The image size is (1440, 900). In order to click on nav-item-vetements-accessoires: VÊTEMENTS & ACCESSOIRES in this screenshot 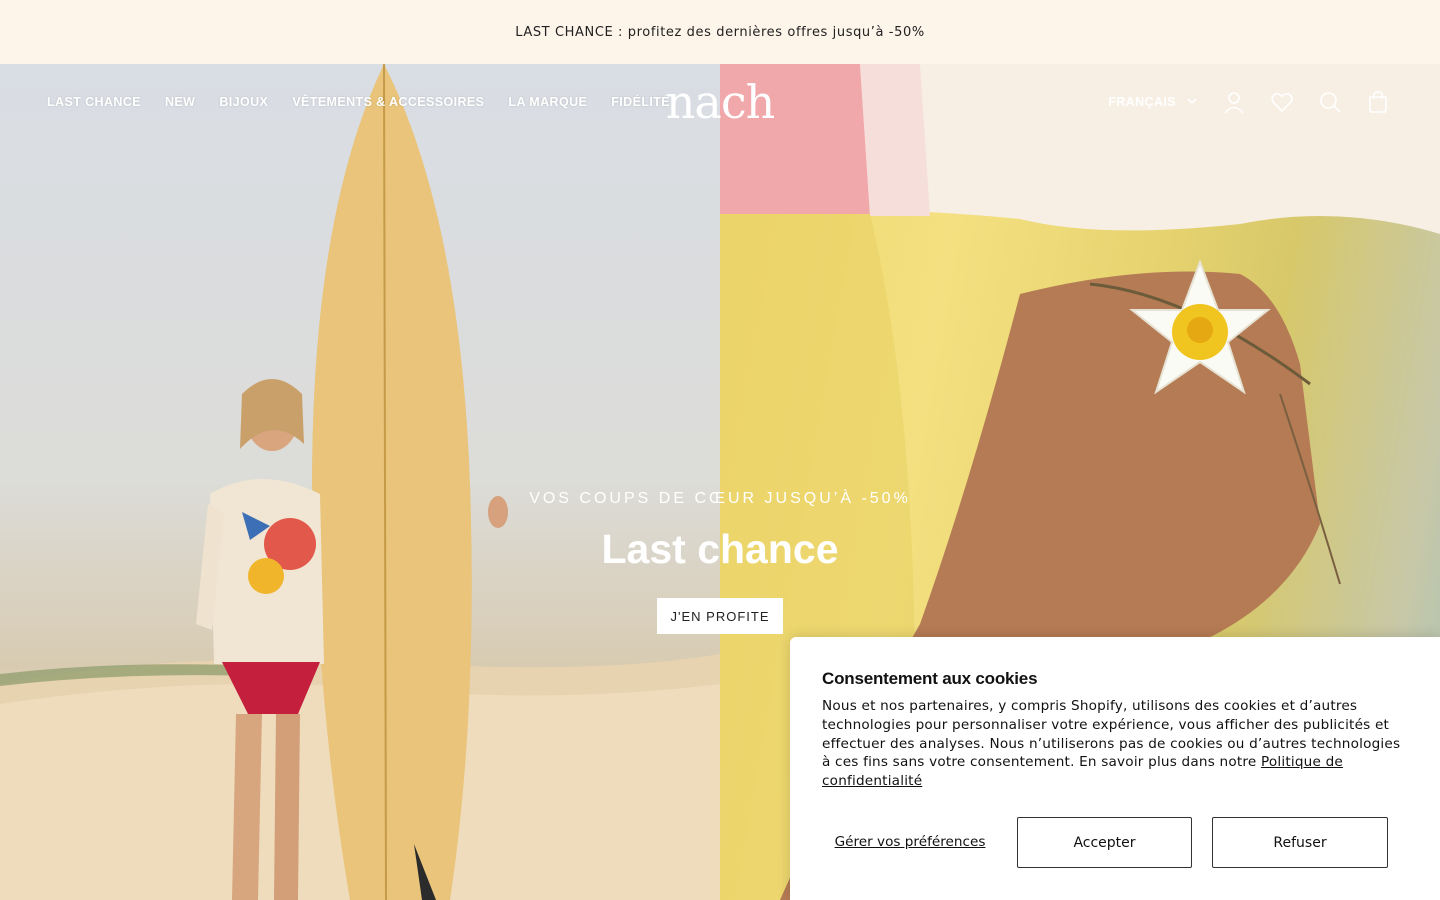, I will do `click(388, 102)`.